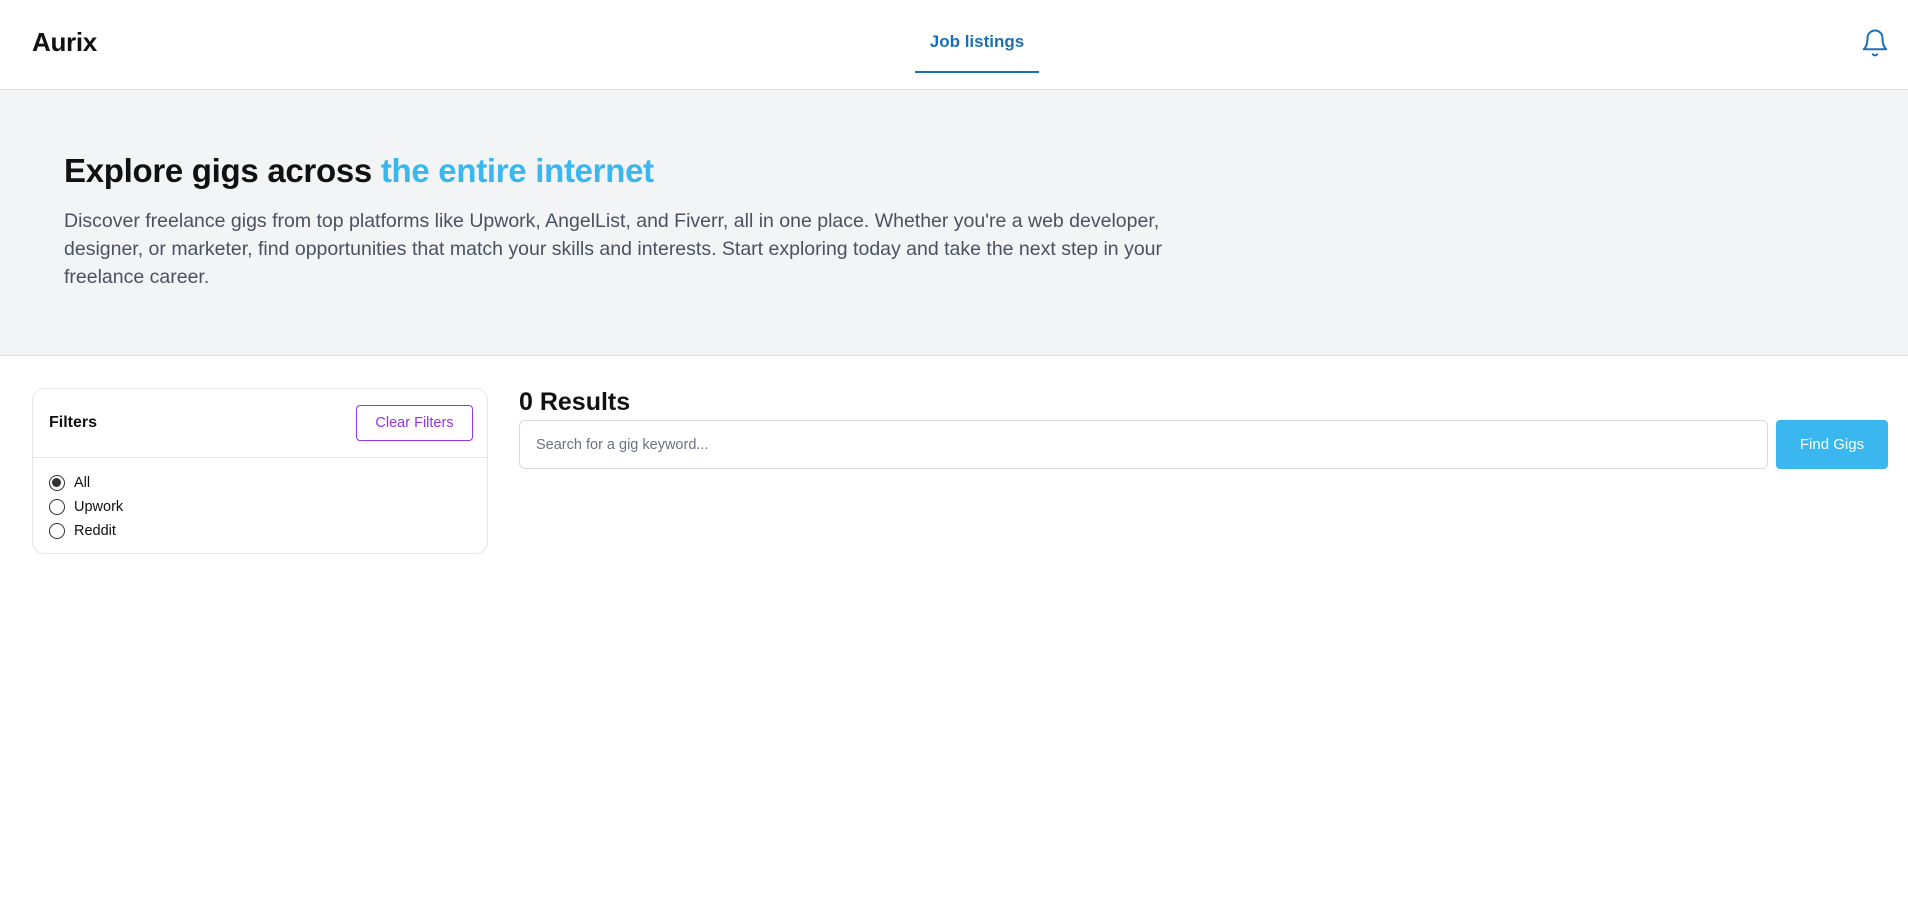  I want to click on filters-panel: Filters Clear Filters All Upwork Reddit, so click(260, 471).